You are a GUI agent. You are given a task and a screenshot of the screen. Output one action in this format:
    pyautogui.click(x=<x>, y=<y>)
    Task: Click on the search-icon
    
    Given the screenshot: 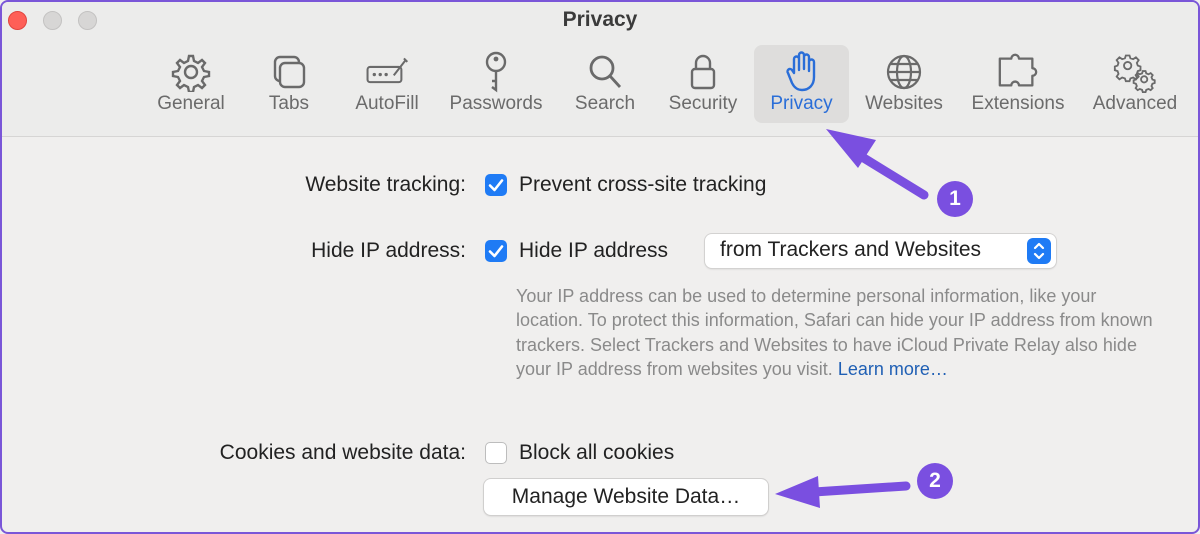 What is the action you would take?
    pyautogui.click(x=605, y=72)
    